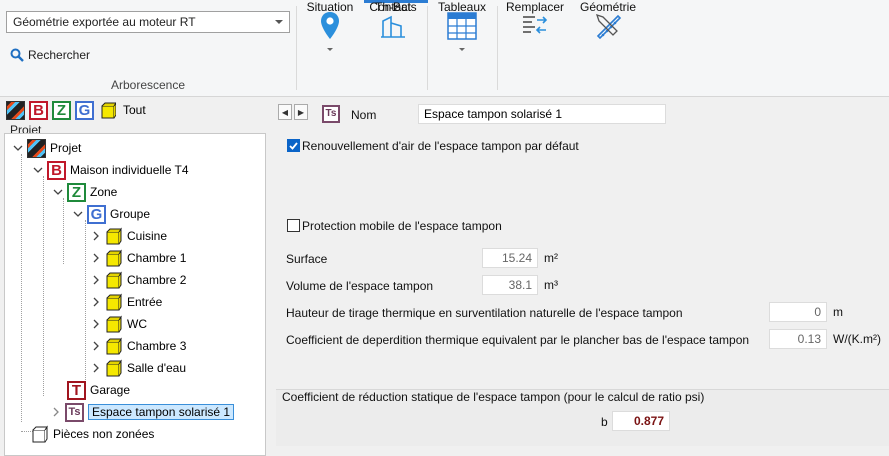 Image resolution: width=889 pixels, height=456 pixels. I want to click on filter-all-label: Tout, so click(134, 110).